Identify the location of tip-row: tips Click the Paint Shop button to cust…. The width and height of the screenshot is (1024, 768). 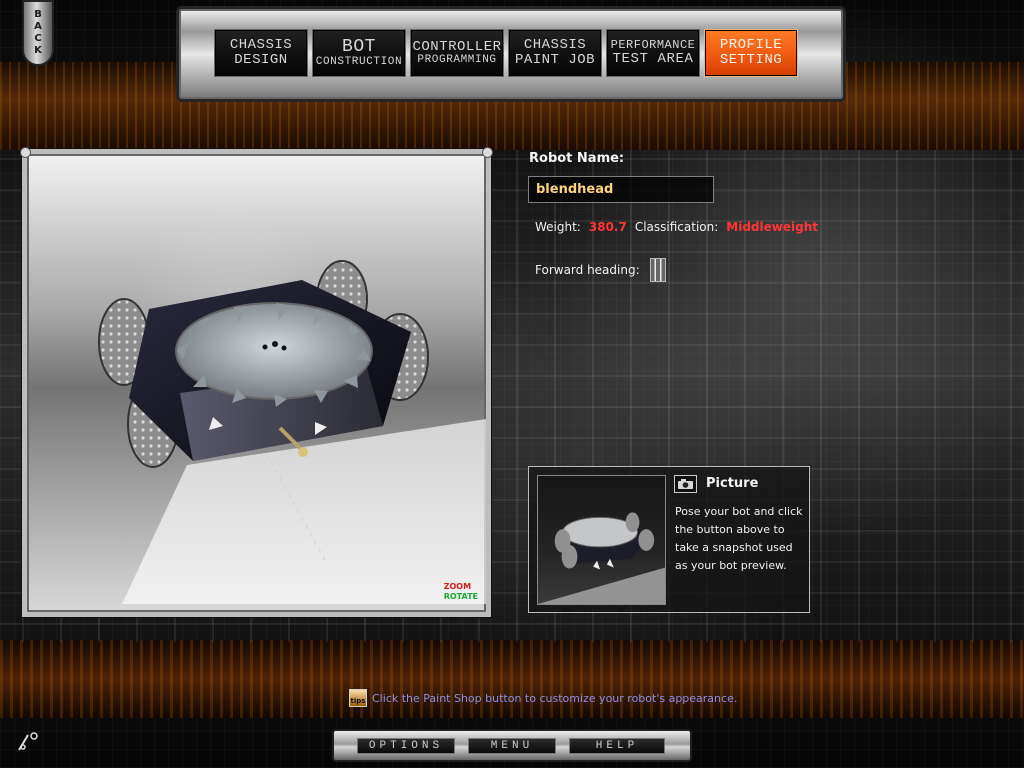
(543, 698).